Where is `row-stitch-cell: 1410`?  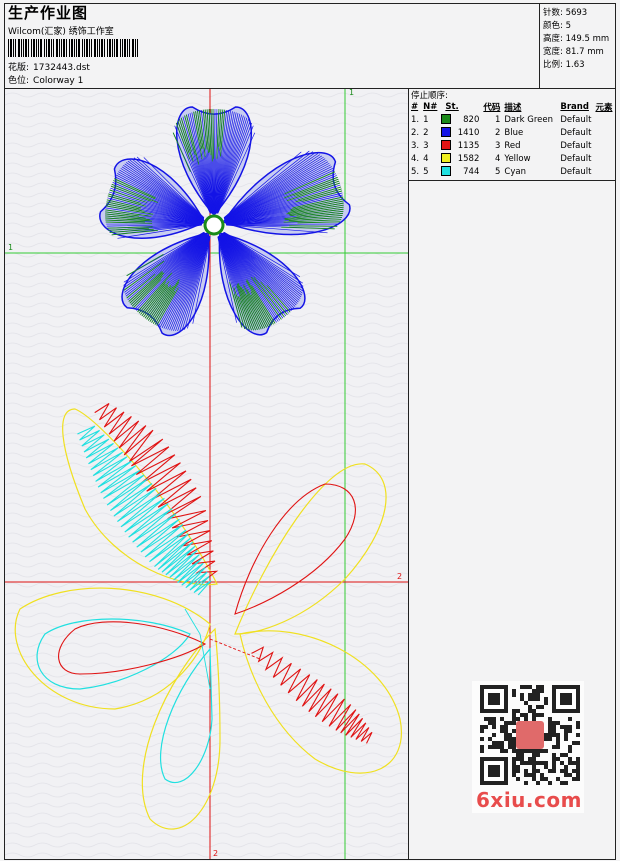 row-stitch-cell: 1410 is located at coordinates (460, 132).